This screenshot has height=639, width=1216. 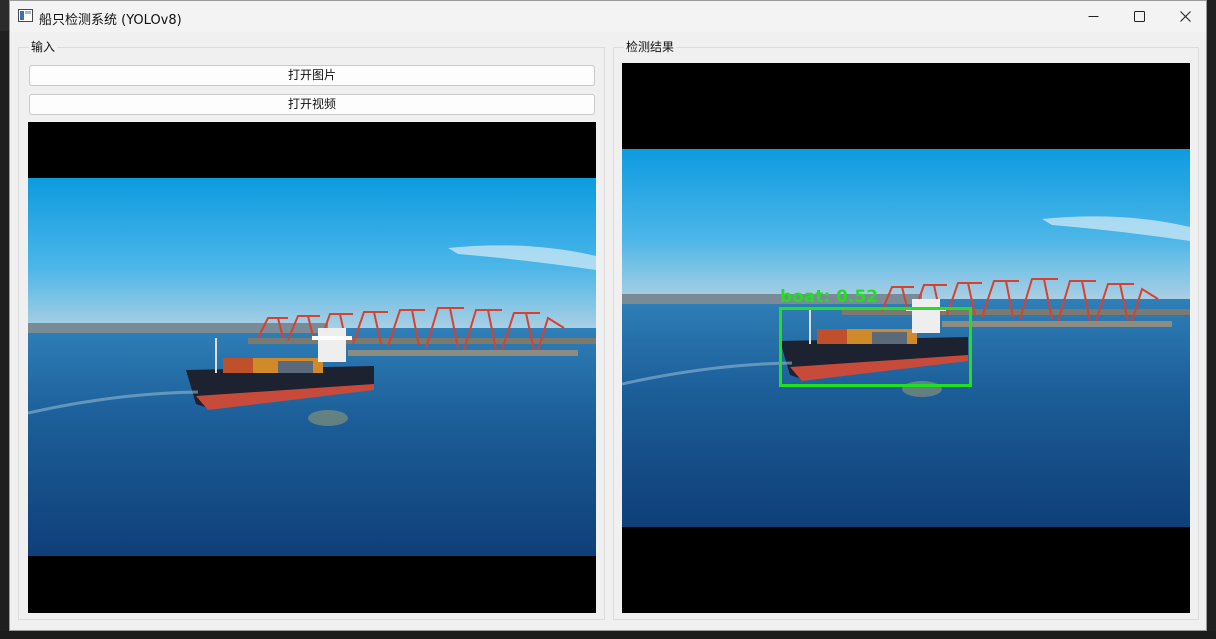 I want to click on detection-label: boat: 0.52, so click(x=829, y=297).